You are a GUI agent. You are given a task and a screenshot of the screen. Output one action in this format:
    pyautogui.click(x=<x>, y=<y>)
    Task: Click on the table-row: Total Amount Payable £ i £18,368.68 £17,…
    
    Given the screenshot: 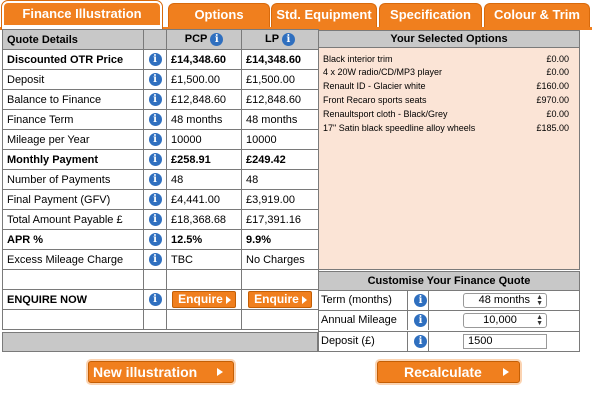 What is the action you would take?
    pyautogui.click(x=160, y=219)
    